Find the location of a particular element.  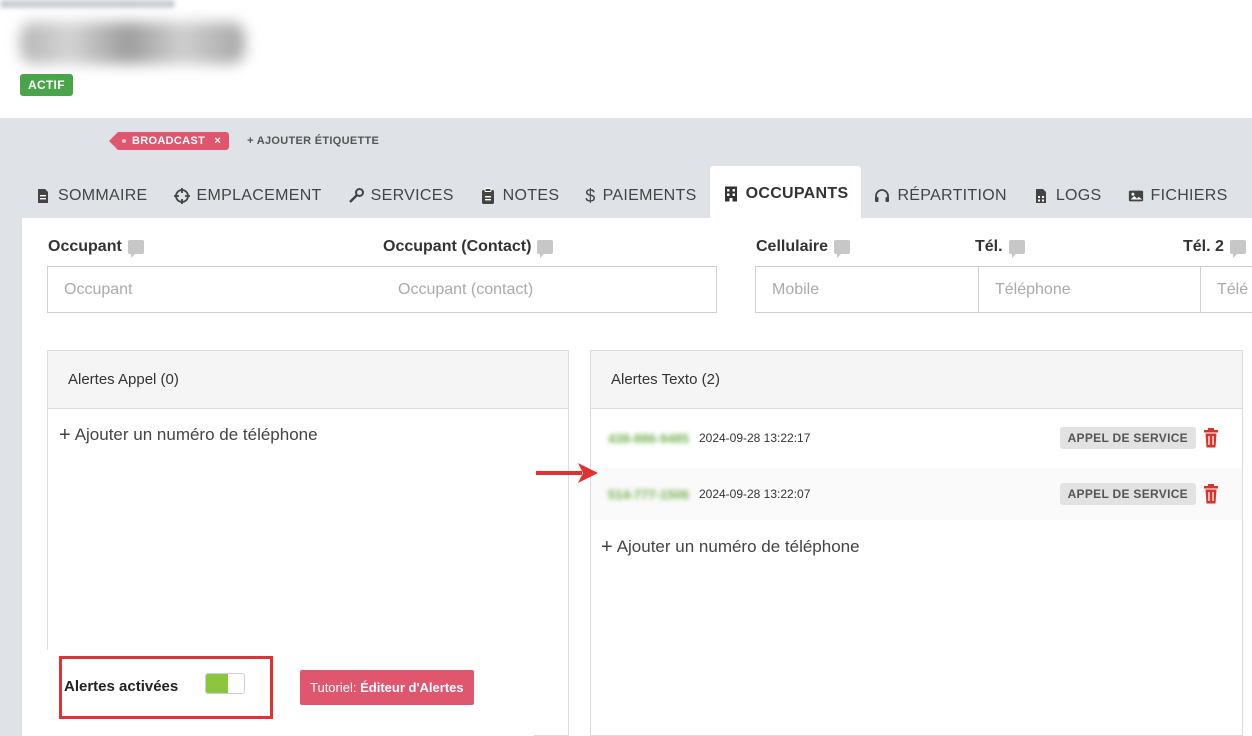

telephone2-input is located at coordinates (1226, 289).